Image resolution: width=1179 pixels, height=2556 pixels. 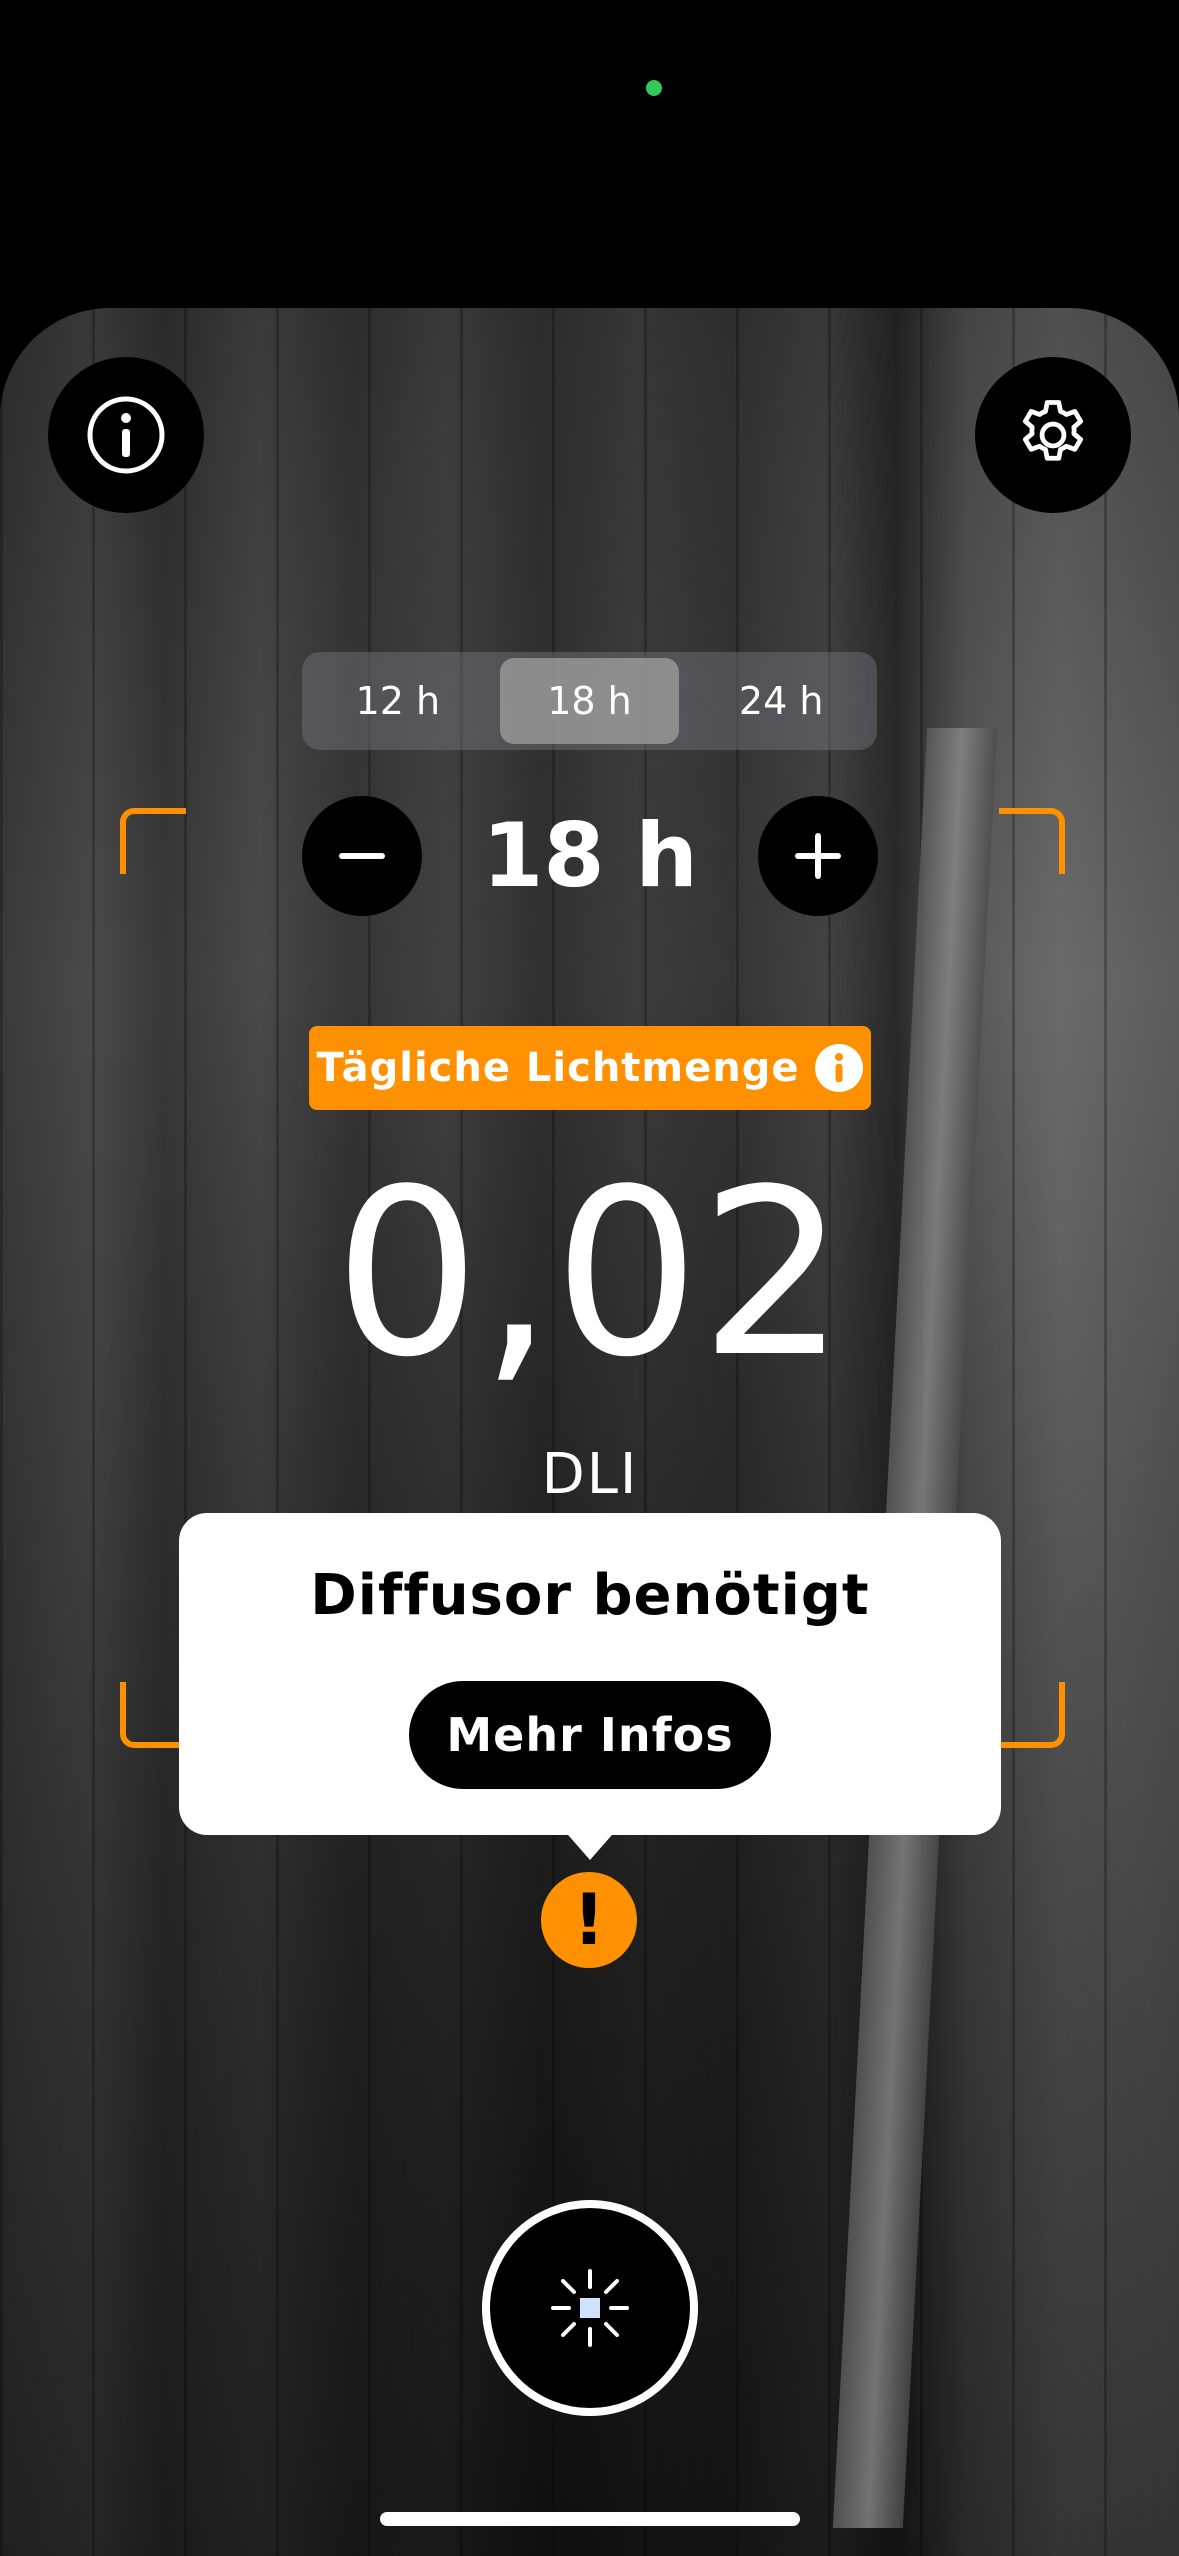 What do you see at coordinates (590, 2519) in the screenshot?
I see `home-indicator` at bounding box center [590, 2519].